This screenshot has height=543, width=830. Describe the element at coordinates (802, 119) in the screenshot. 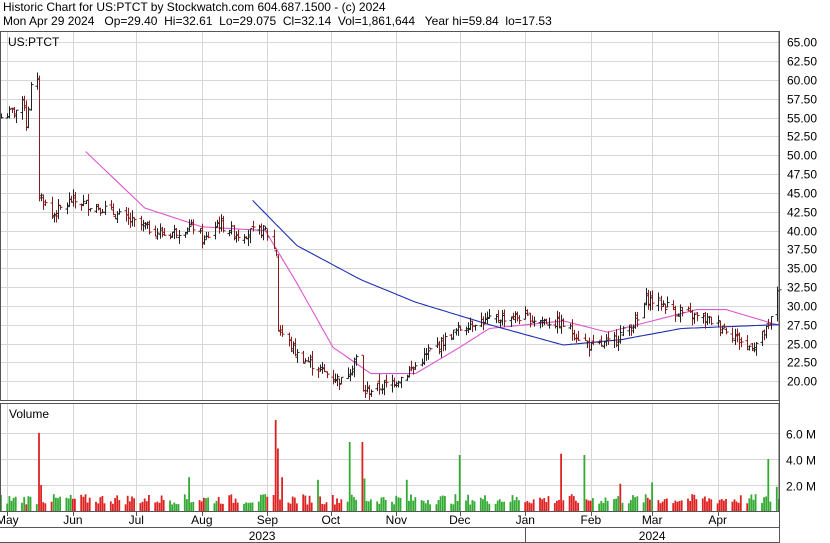

I see `price-tick-label: 55.00` at that location.